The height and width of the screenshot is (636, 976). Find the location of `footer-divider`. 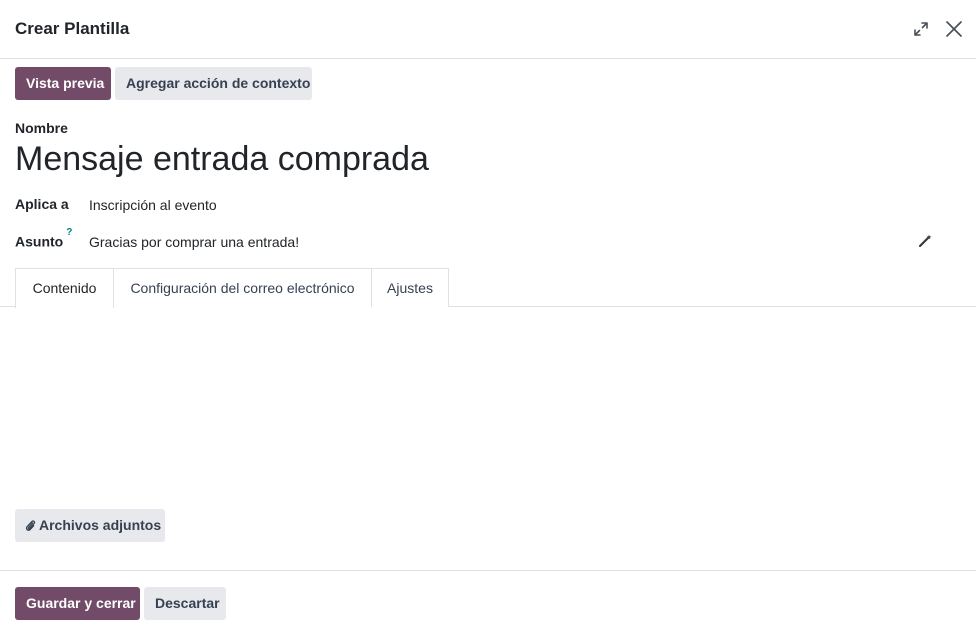

footer-divider is located at coordinates (488, 570).